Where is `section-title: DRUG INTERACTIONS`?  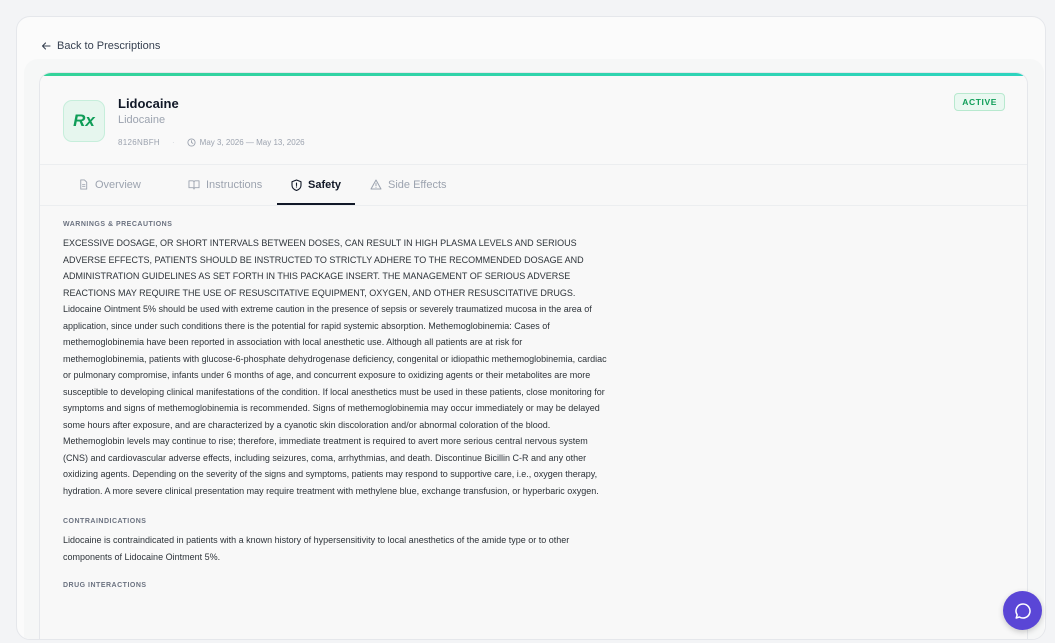 section-title: DRUG INTERACTIONS is located at coordinates (105, 585).